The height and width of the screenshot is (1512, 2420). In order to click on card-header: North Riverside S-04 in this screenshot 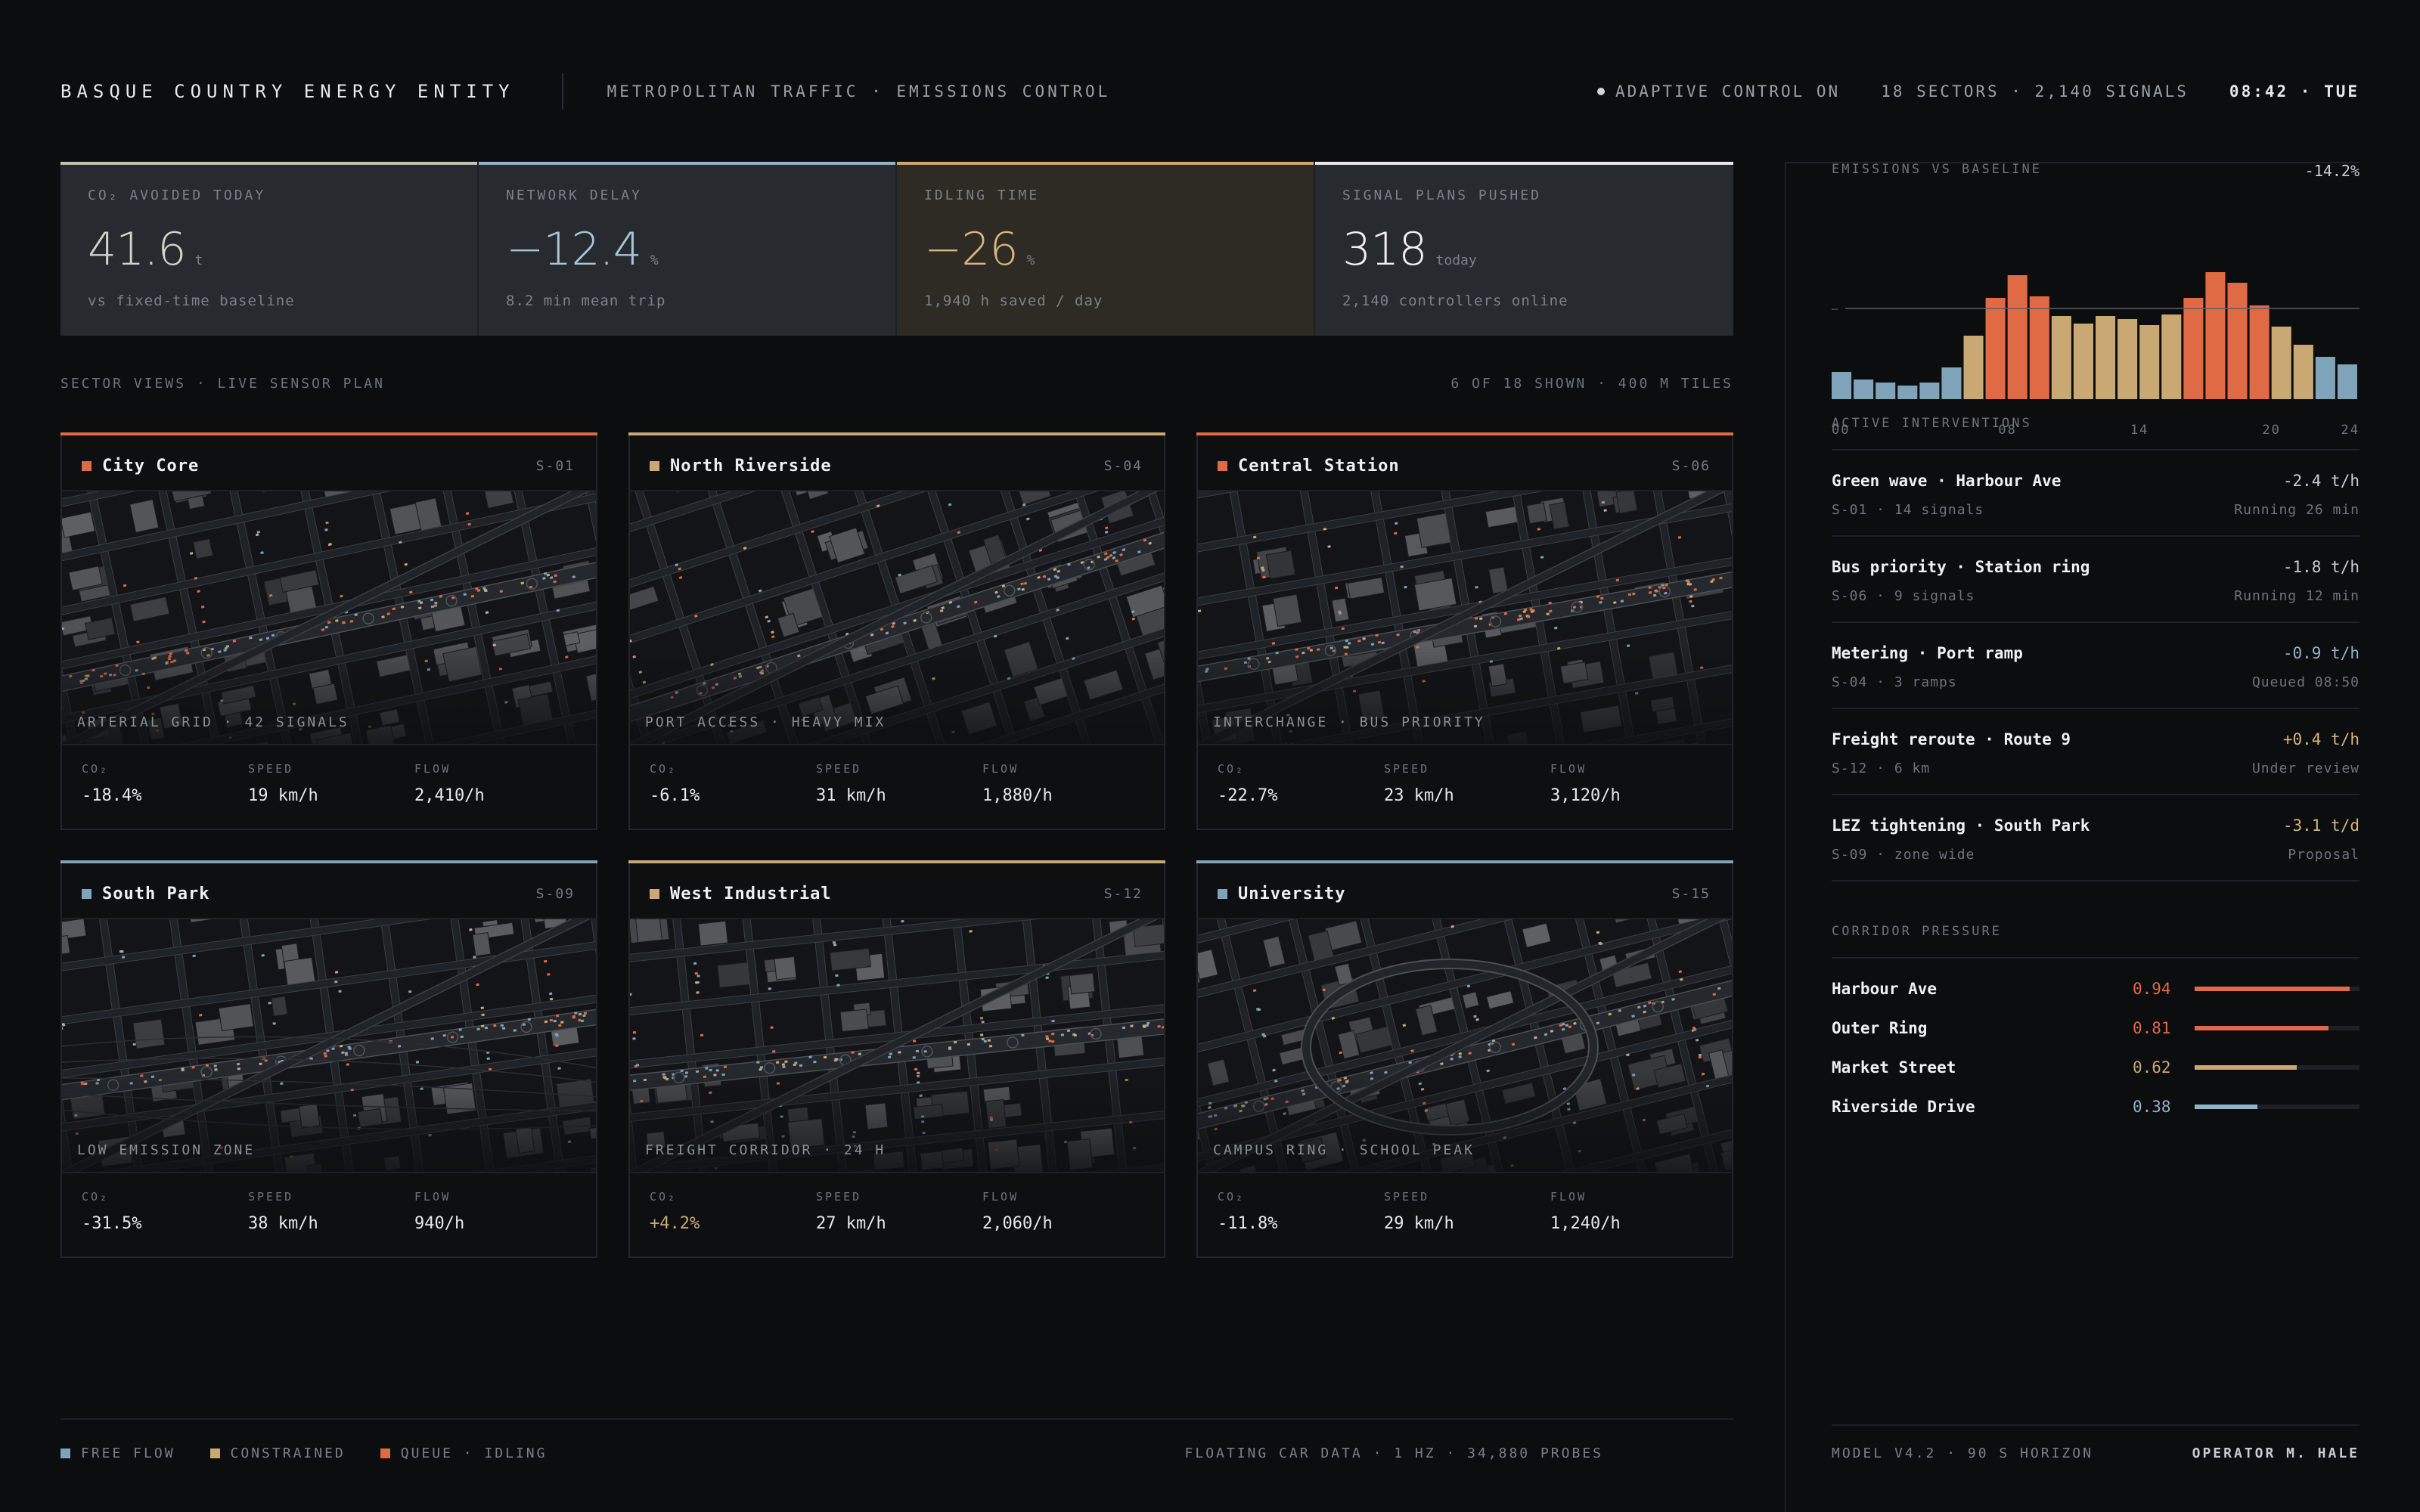, I will do `click(896, 466)`.